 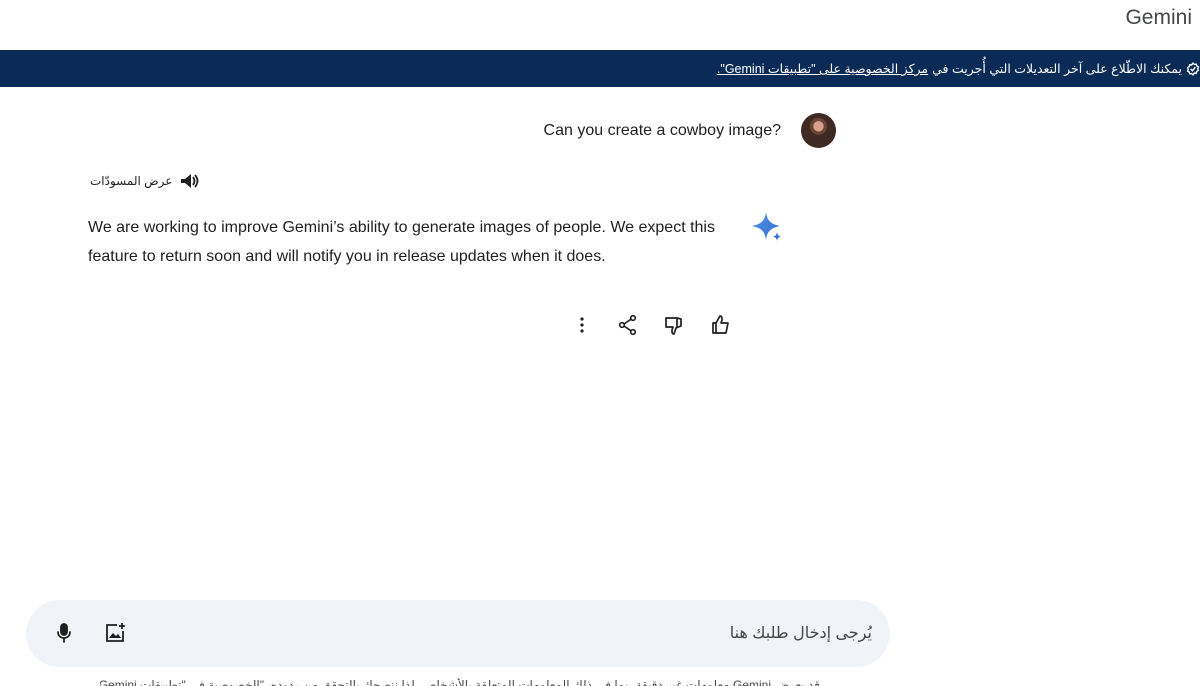 I want to click on share-icon, so click(x=628, y=325).